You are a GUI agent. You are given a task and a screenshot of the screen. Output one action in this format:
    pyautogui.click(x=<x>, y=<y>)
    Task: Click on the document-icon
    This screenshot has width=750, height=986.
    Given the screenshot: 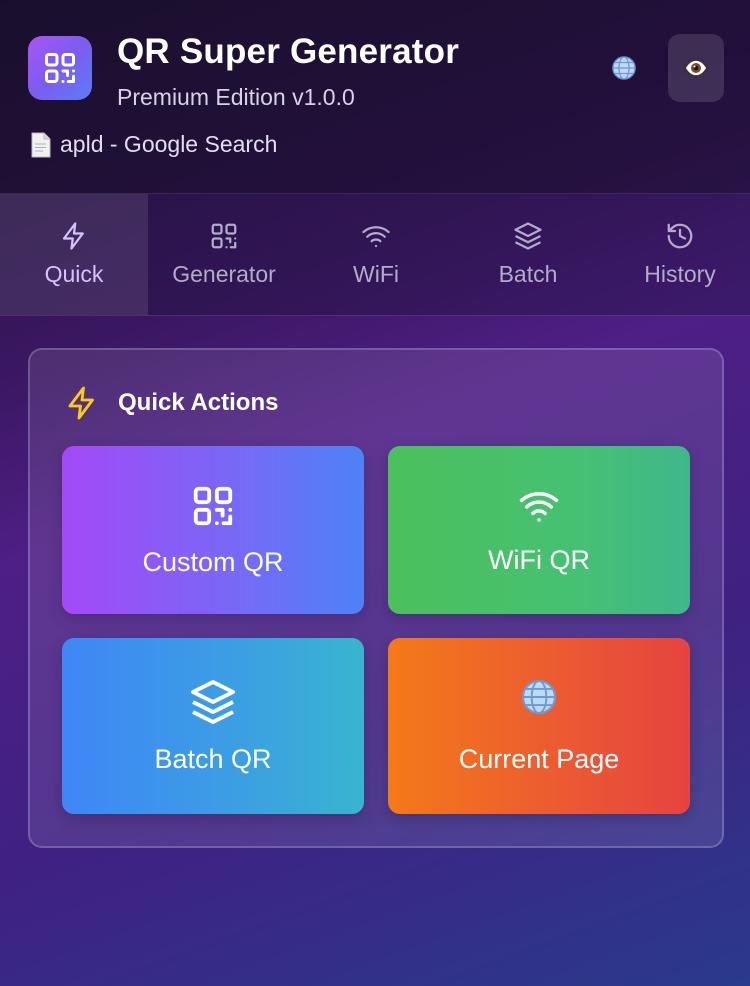 What is the action you would take?
    pyautogui.click(x=41, y=144)
    